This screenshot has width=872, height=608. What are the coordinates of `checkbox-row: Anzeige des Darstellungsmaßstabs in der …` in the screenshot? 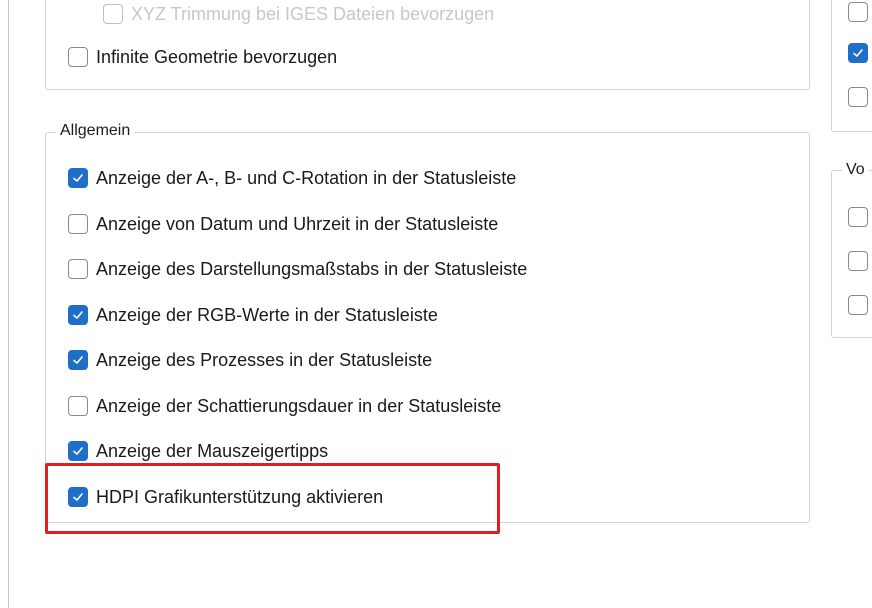 It's located at (297, 269).